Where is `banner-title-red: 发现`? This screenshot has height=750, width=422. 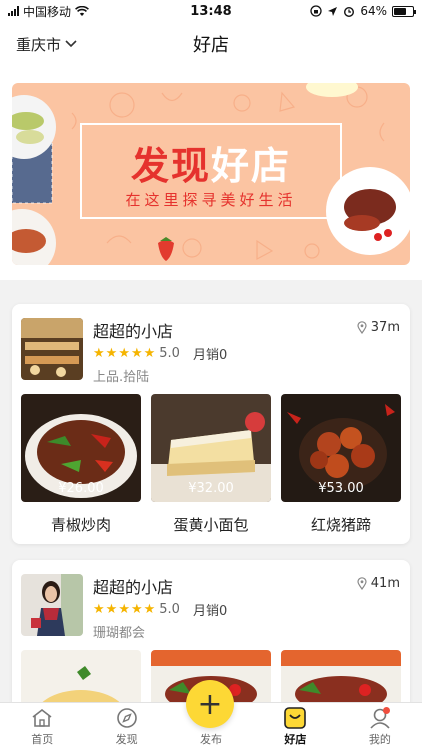 banner-title-red: 发现 is located at coordinates (170, 166).